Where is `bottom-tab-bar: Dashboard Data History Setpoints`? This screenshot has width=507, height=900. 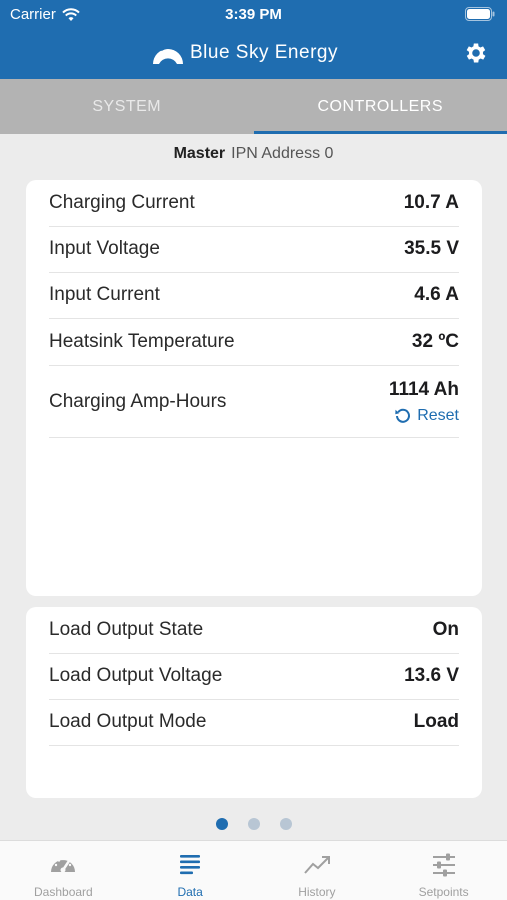
bottom-tab-bar: Dashboard Data History Setpoints is located at coordinates (253, 870).